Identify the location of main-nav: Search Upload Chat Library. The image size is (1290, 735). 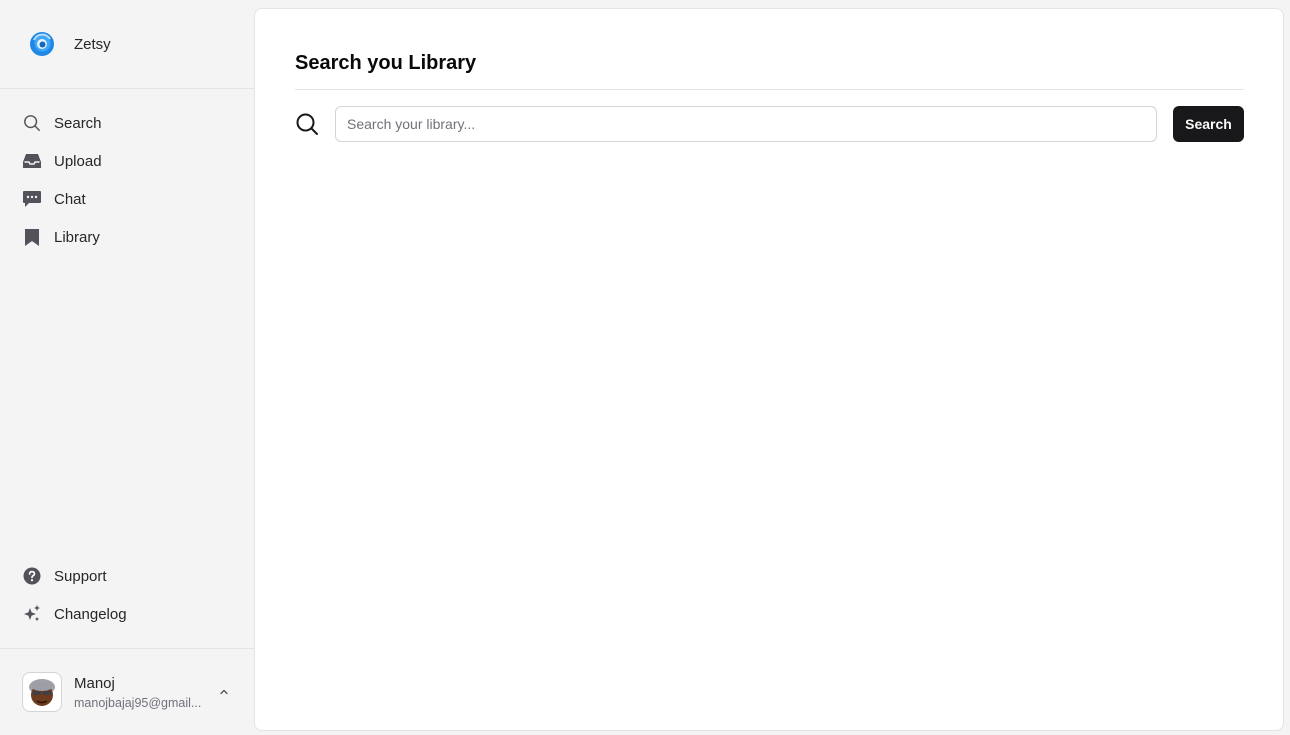
(127, 172).